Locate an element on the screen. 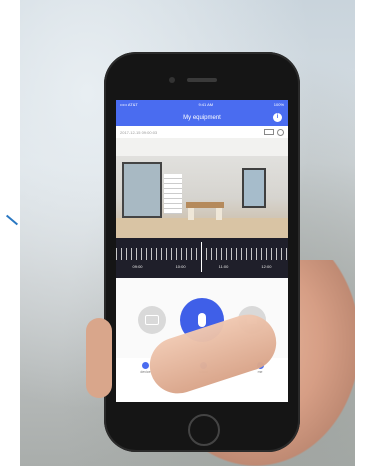 The width and height of the screenshot is (365, 466). playback-timeline: 09:00 10:00 11:00 12:00 is located at coordinates (202, 258).